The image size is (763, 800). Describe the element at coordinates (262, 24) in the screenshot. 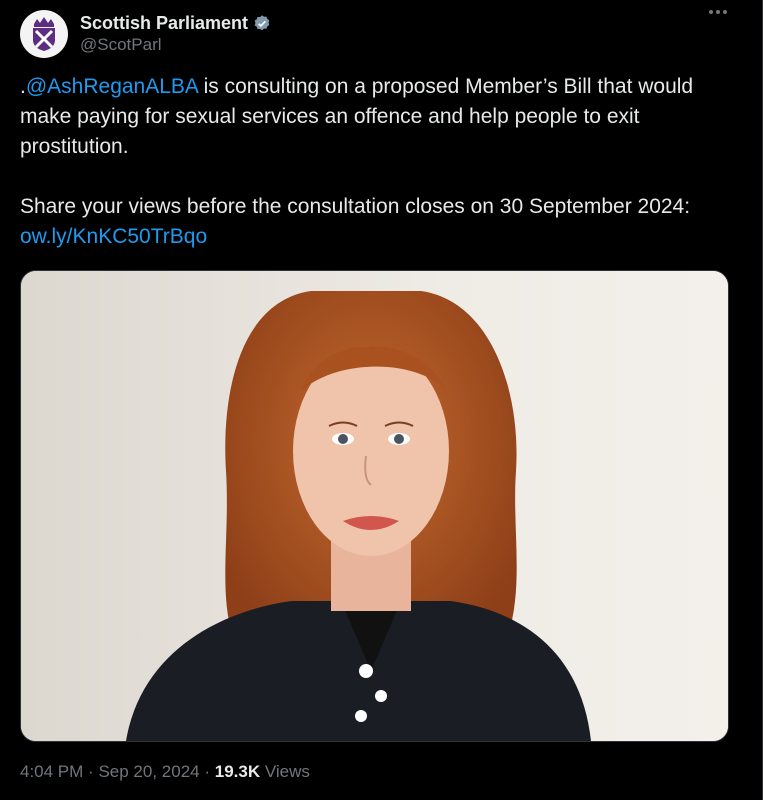

I see `verified-badge-icon` at that location.